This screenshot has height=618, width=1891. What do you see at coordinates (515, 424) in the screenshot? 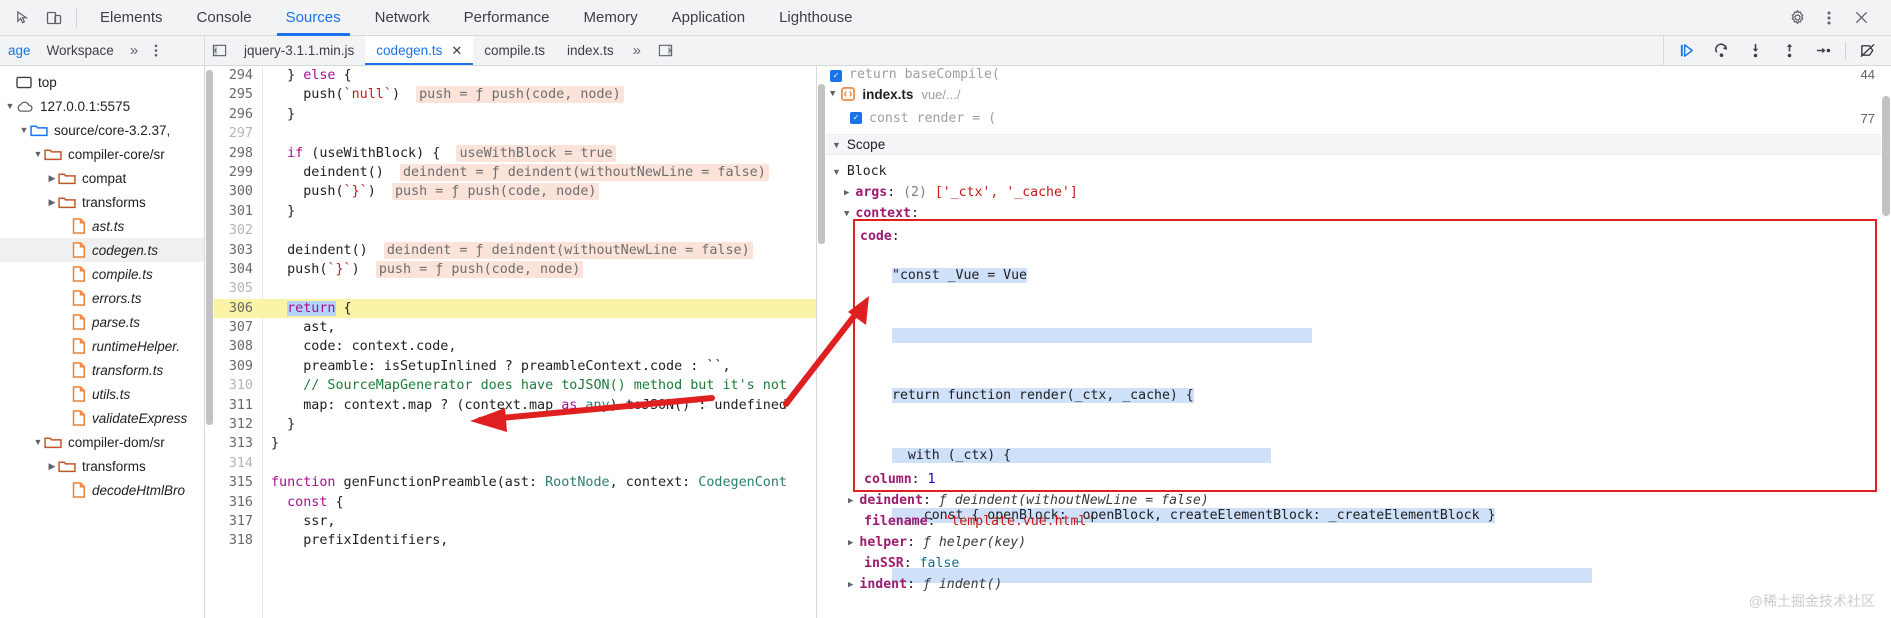
I see `code-line: 312 }` at bounding box center [515, 424].